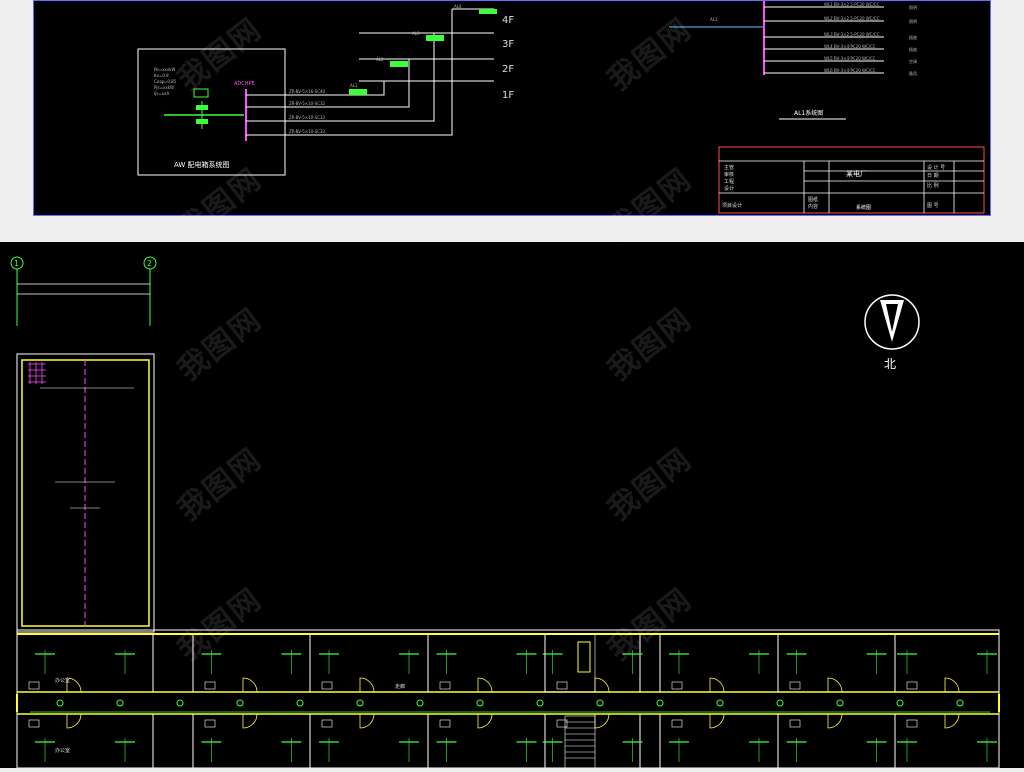 This screenshot has width=1024, height=772. I want to click on corridor-light-fixtures, so click(510, 703).